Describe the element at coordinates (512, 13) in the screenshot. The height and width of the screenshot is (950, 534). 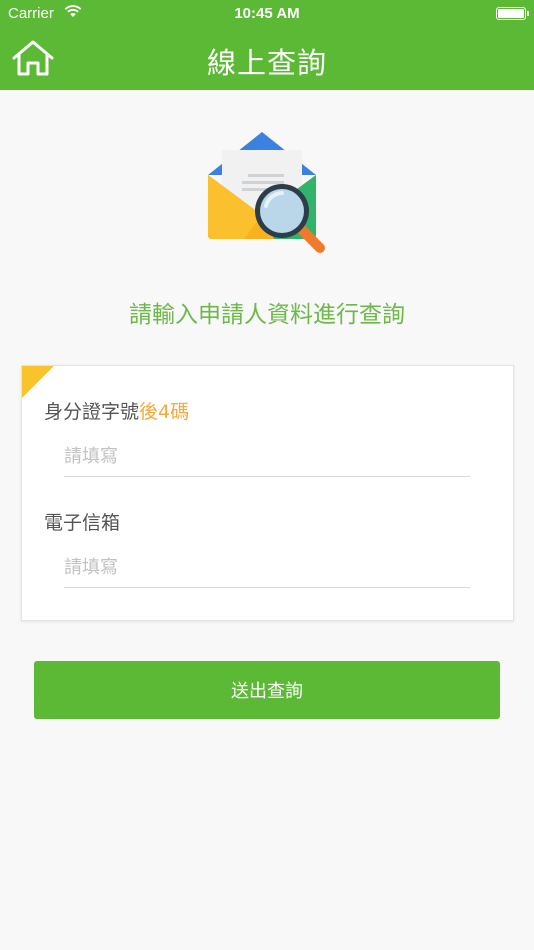
I see `battery-icon` at that location.